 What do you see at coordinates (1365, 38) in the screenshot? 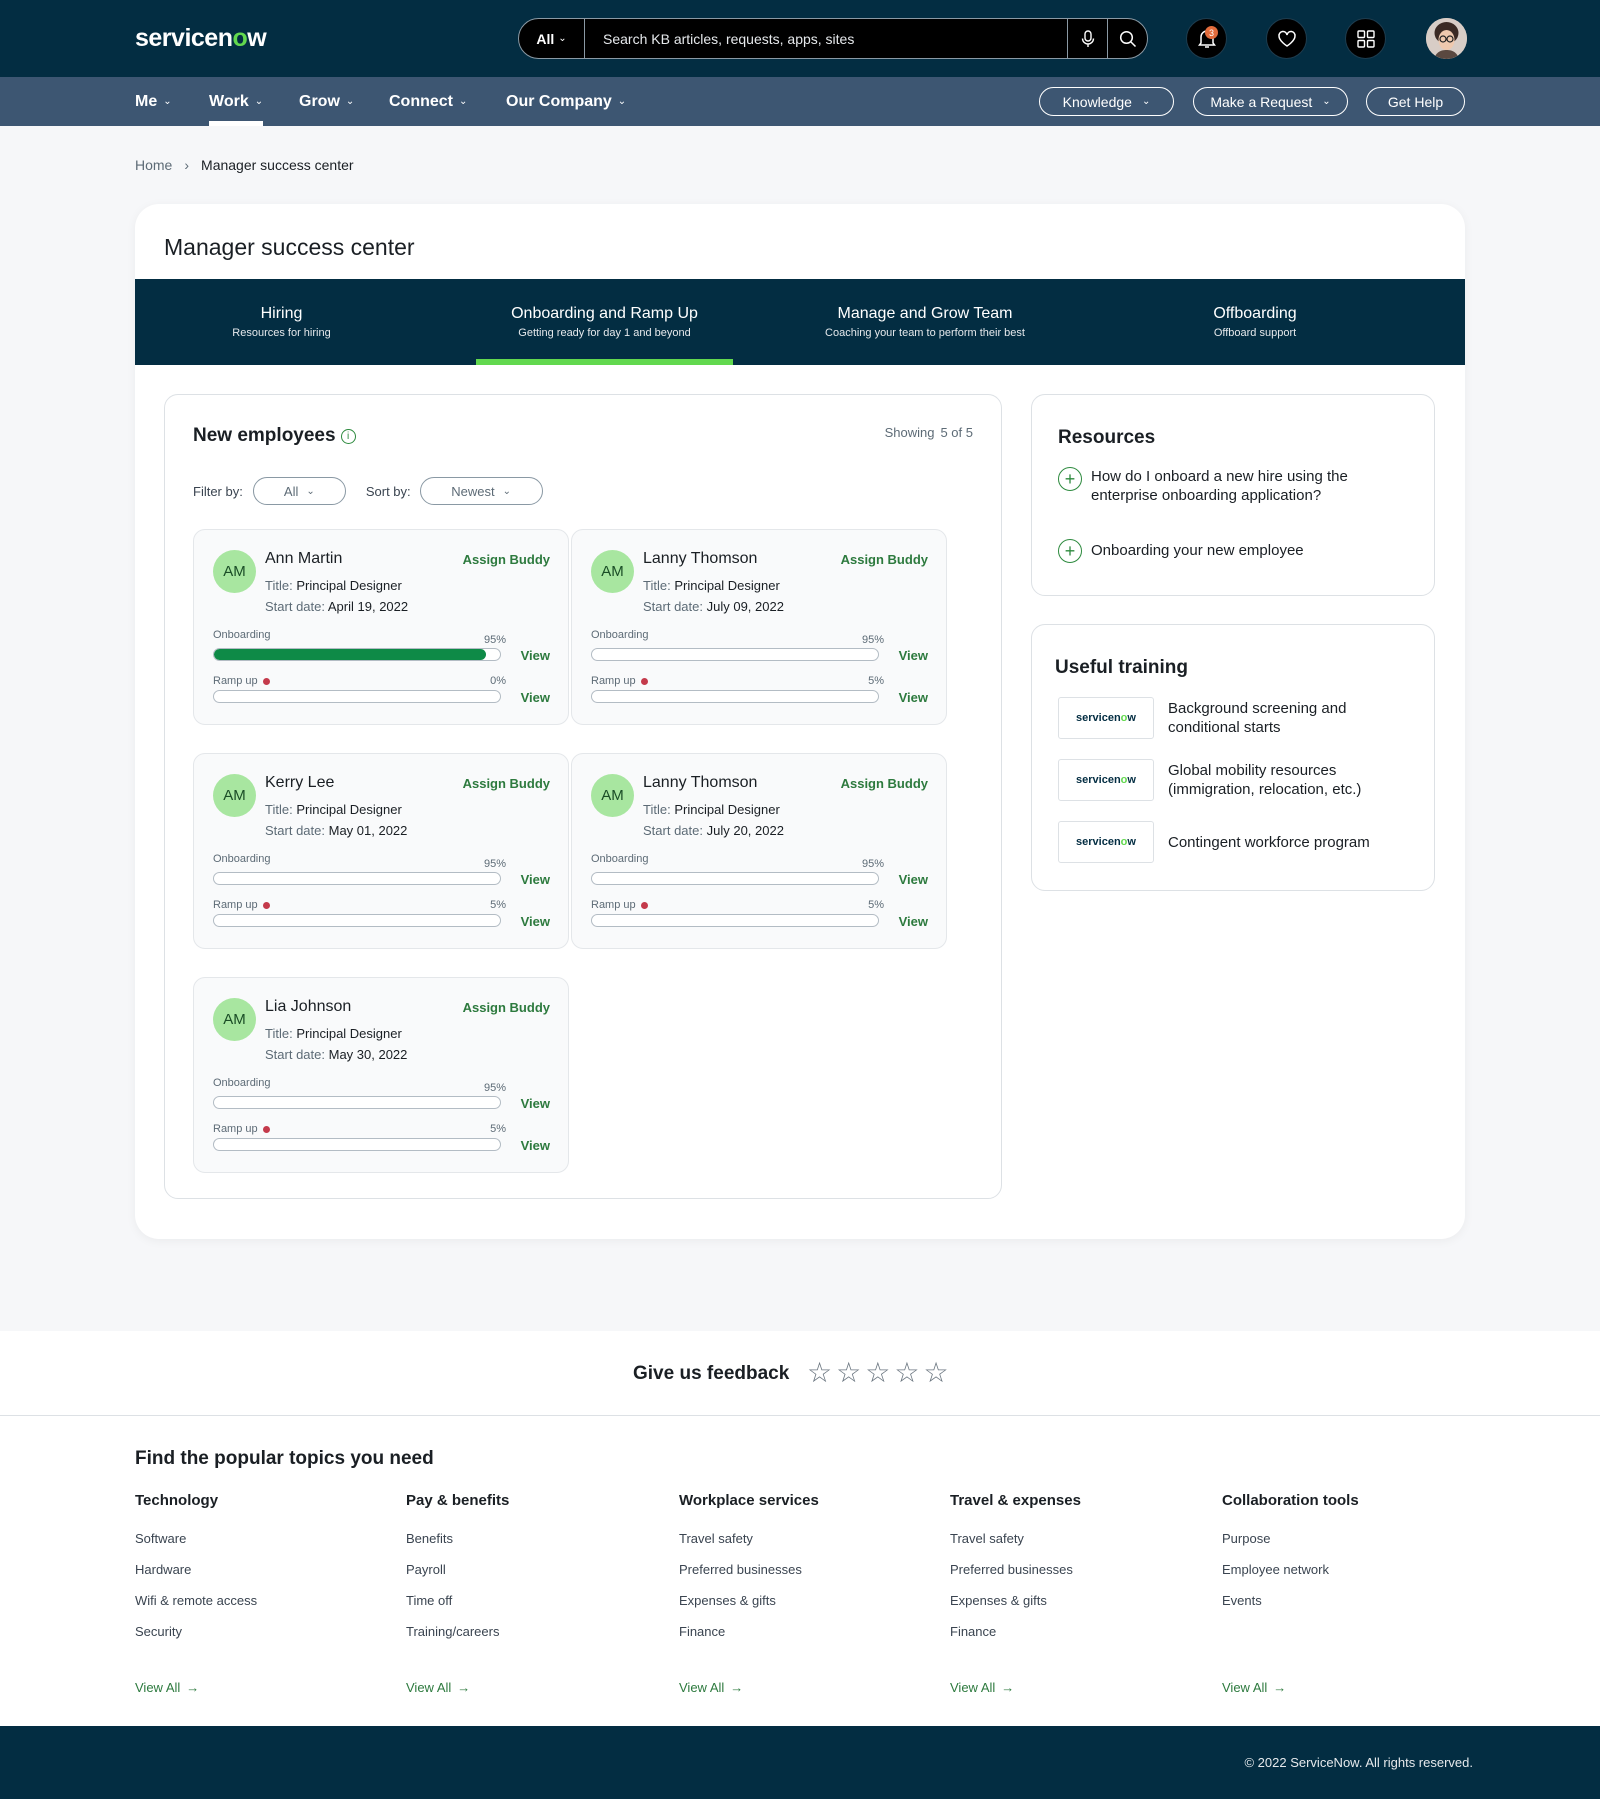
I see `apps-button` at bounding box center [1365, 38].